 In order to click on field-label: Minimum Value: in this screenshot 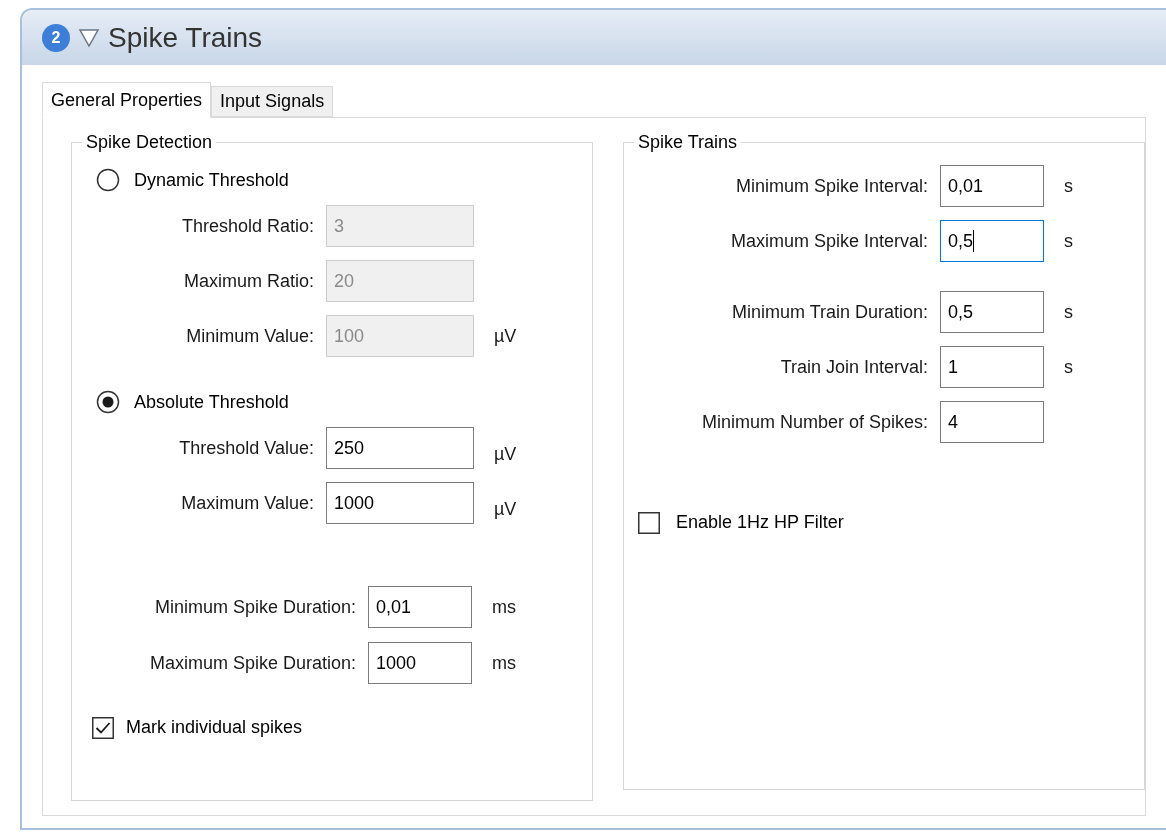, I will do `click(250, 336)`.